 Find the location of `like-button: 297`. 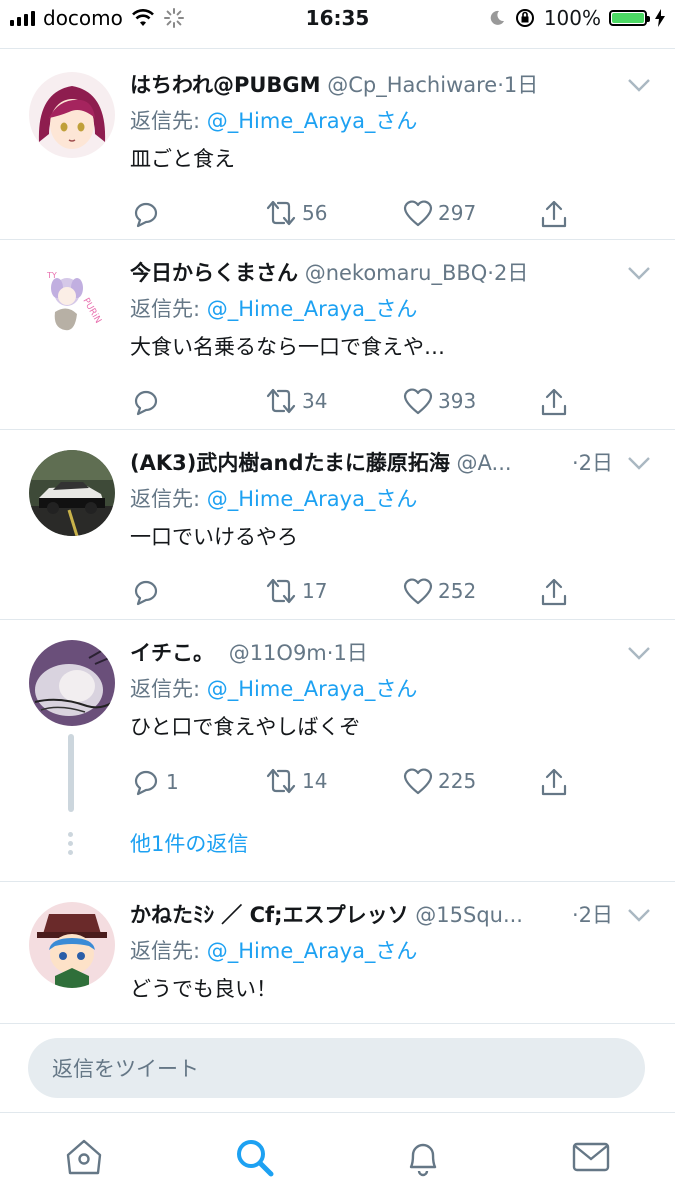

like-button: 297 is located at coordinates (439, 213).